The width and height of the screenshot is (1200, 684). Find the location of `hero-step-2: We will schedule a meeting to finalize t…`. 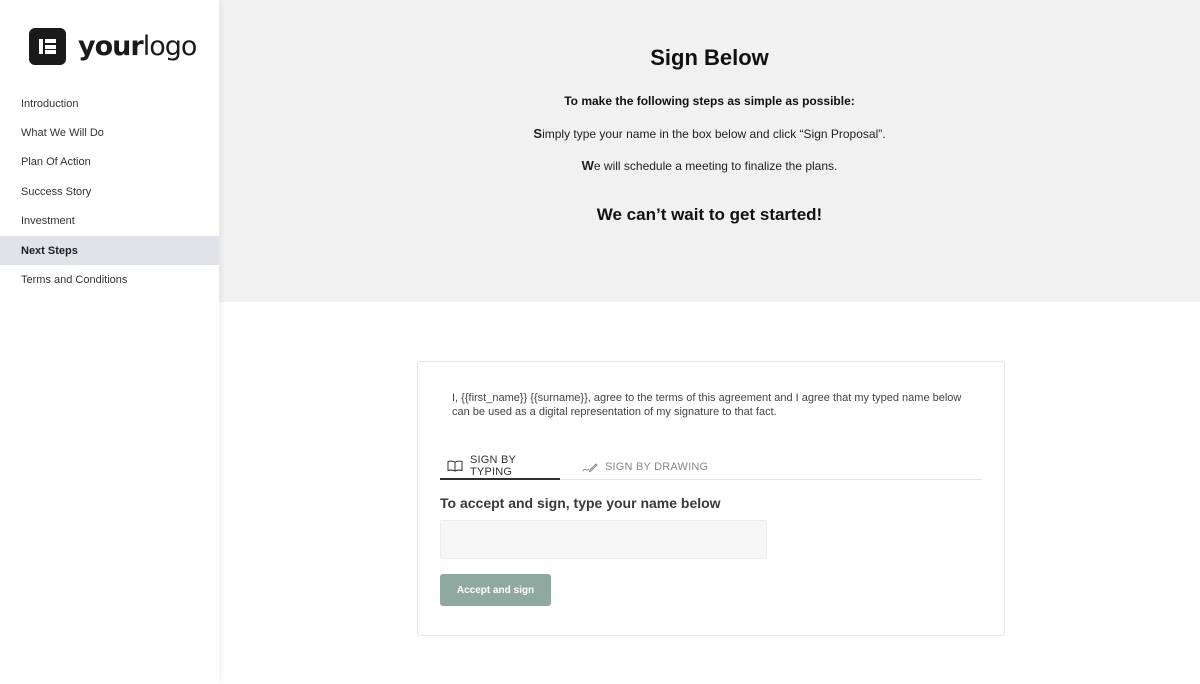

hero-step-2: We will schedule a meeting to finalize t… is located at coordinates (709, 165).